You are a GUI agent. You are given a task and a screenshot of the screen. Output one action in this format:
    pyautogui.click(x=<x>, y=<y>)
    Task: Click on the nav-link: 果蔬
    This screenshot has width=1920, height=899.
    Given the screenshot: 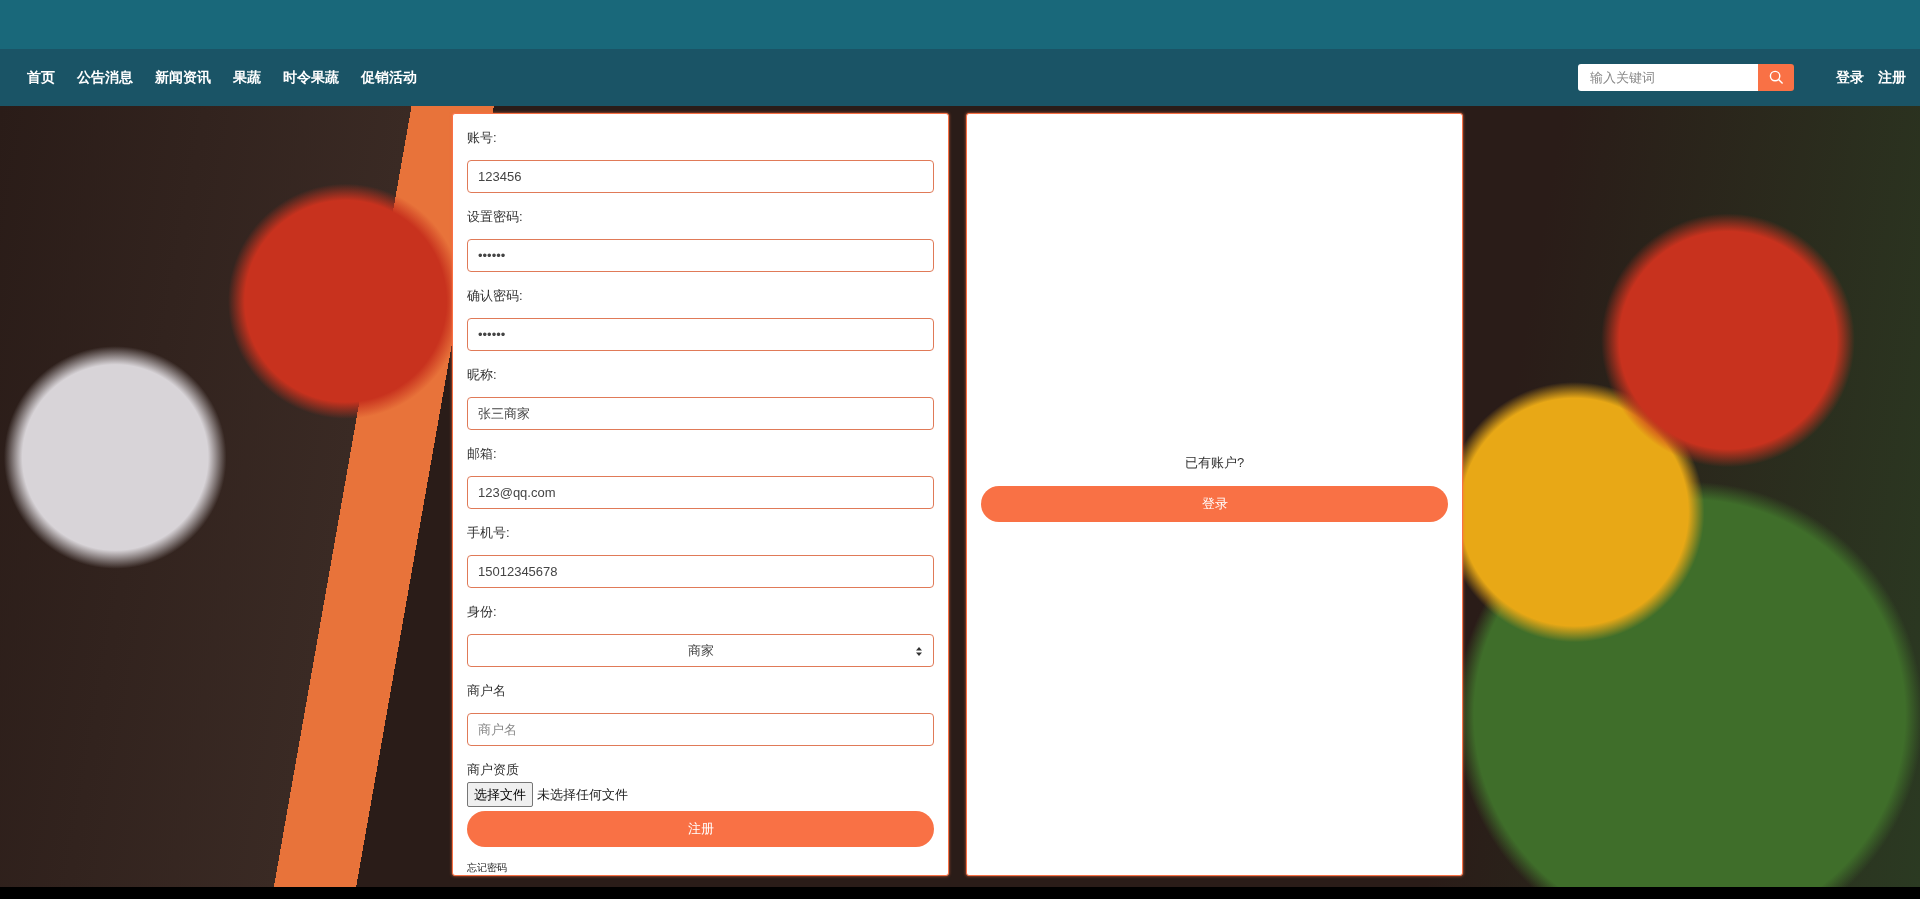 What is the action you would take?
    pyautogui.click(x=247, y=77)
    